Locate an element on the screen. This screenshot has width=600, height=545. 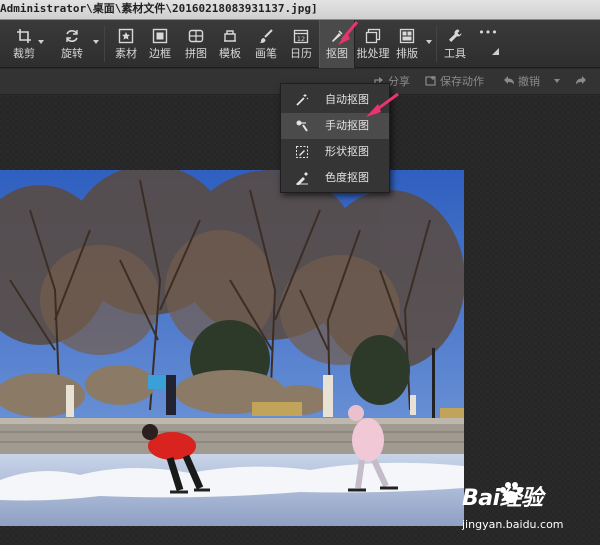
watermark-url: jingyan.baidu.com is located at coordinates (513, 524).